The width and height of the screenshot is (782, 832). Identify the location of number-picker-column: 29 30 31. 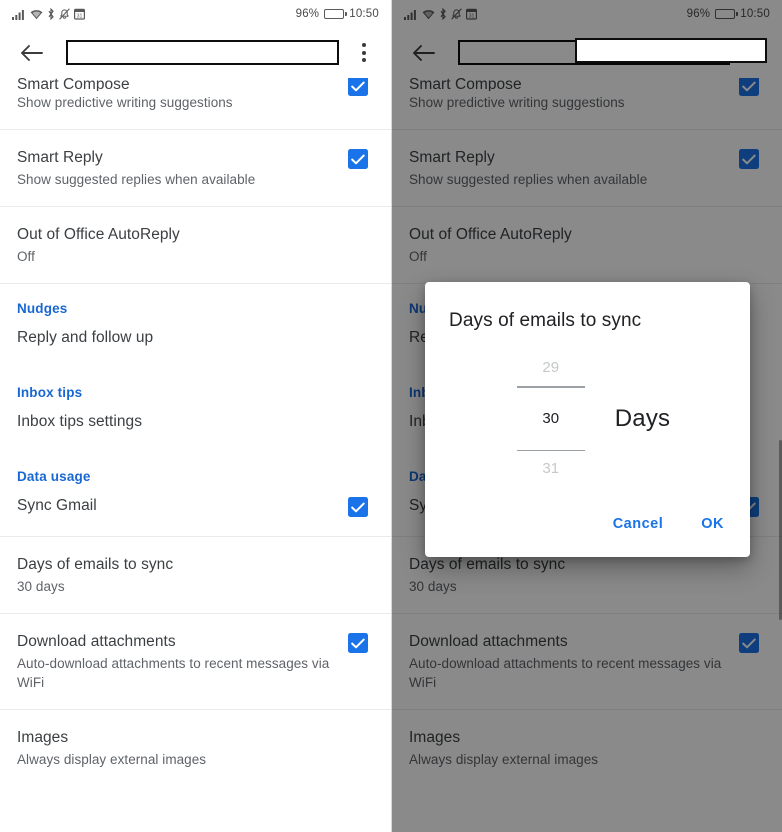
(551, 418).